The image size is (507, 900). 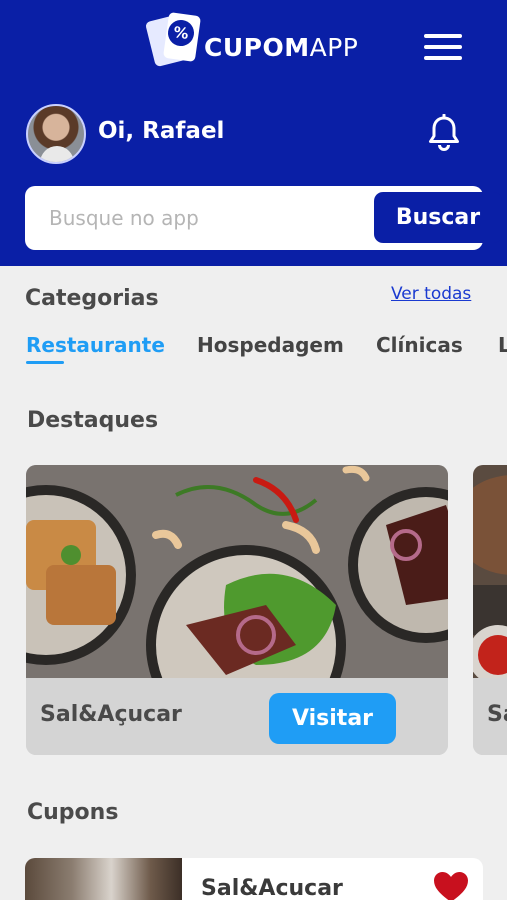 What do you see at coordinates (334, 47) in the screenshot?
I see `logo-text-light: APP` at bounding box center [334, 47].